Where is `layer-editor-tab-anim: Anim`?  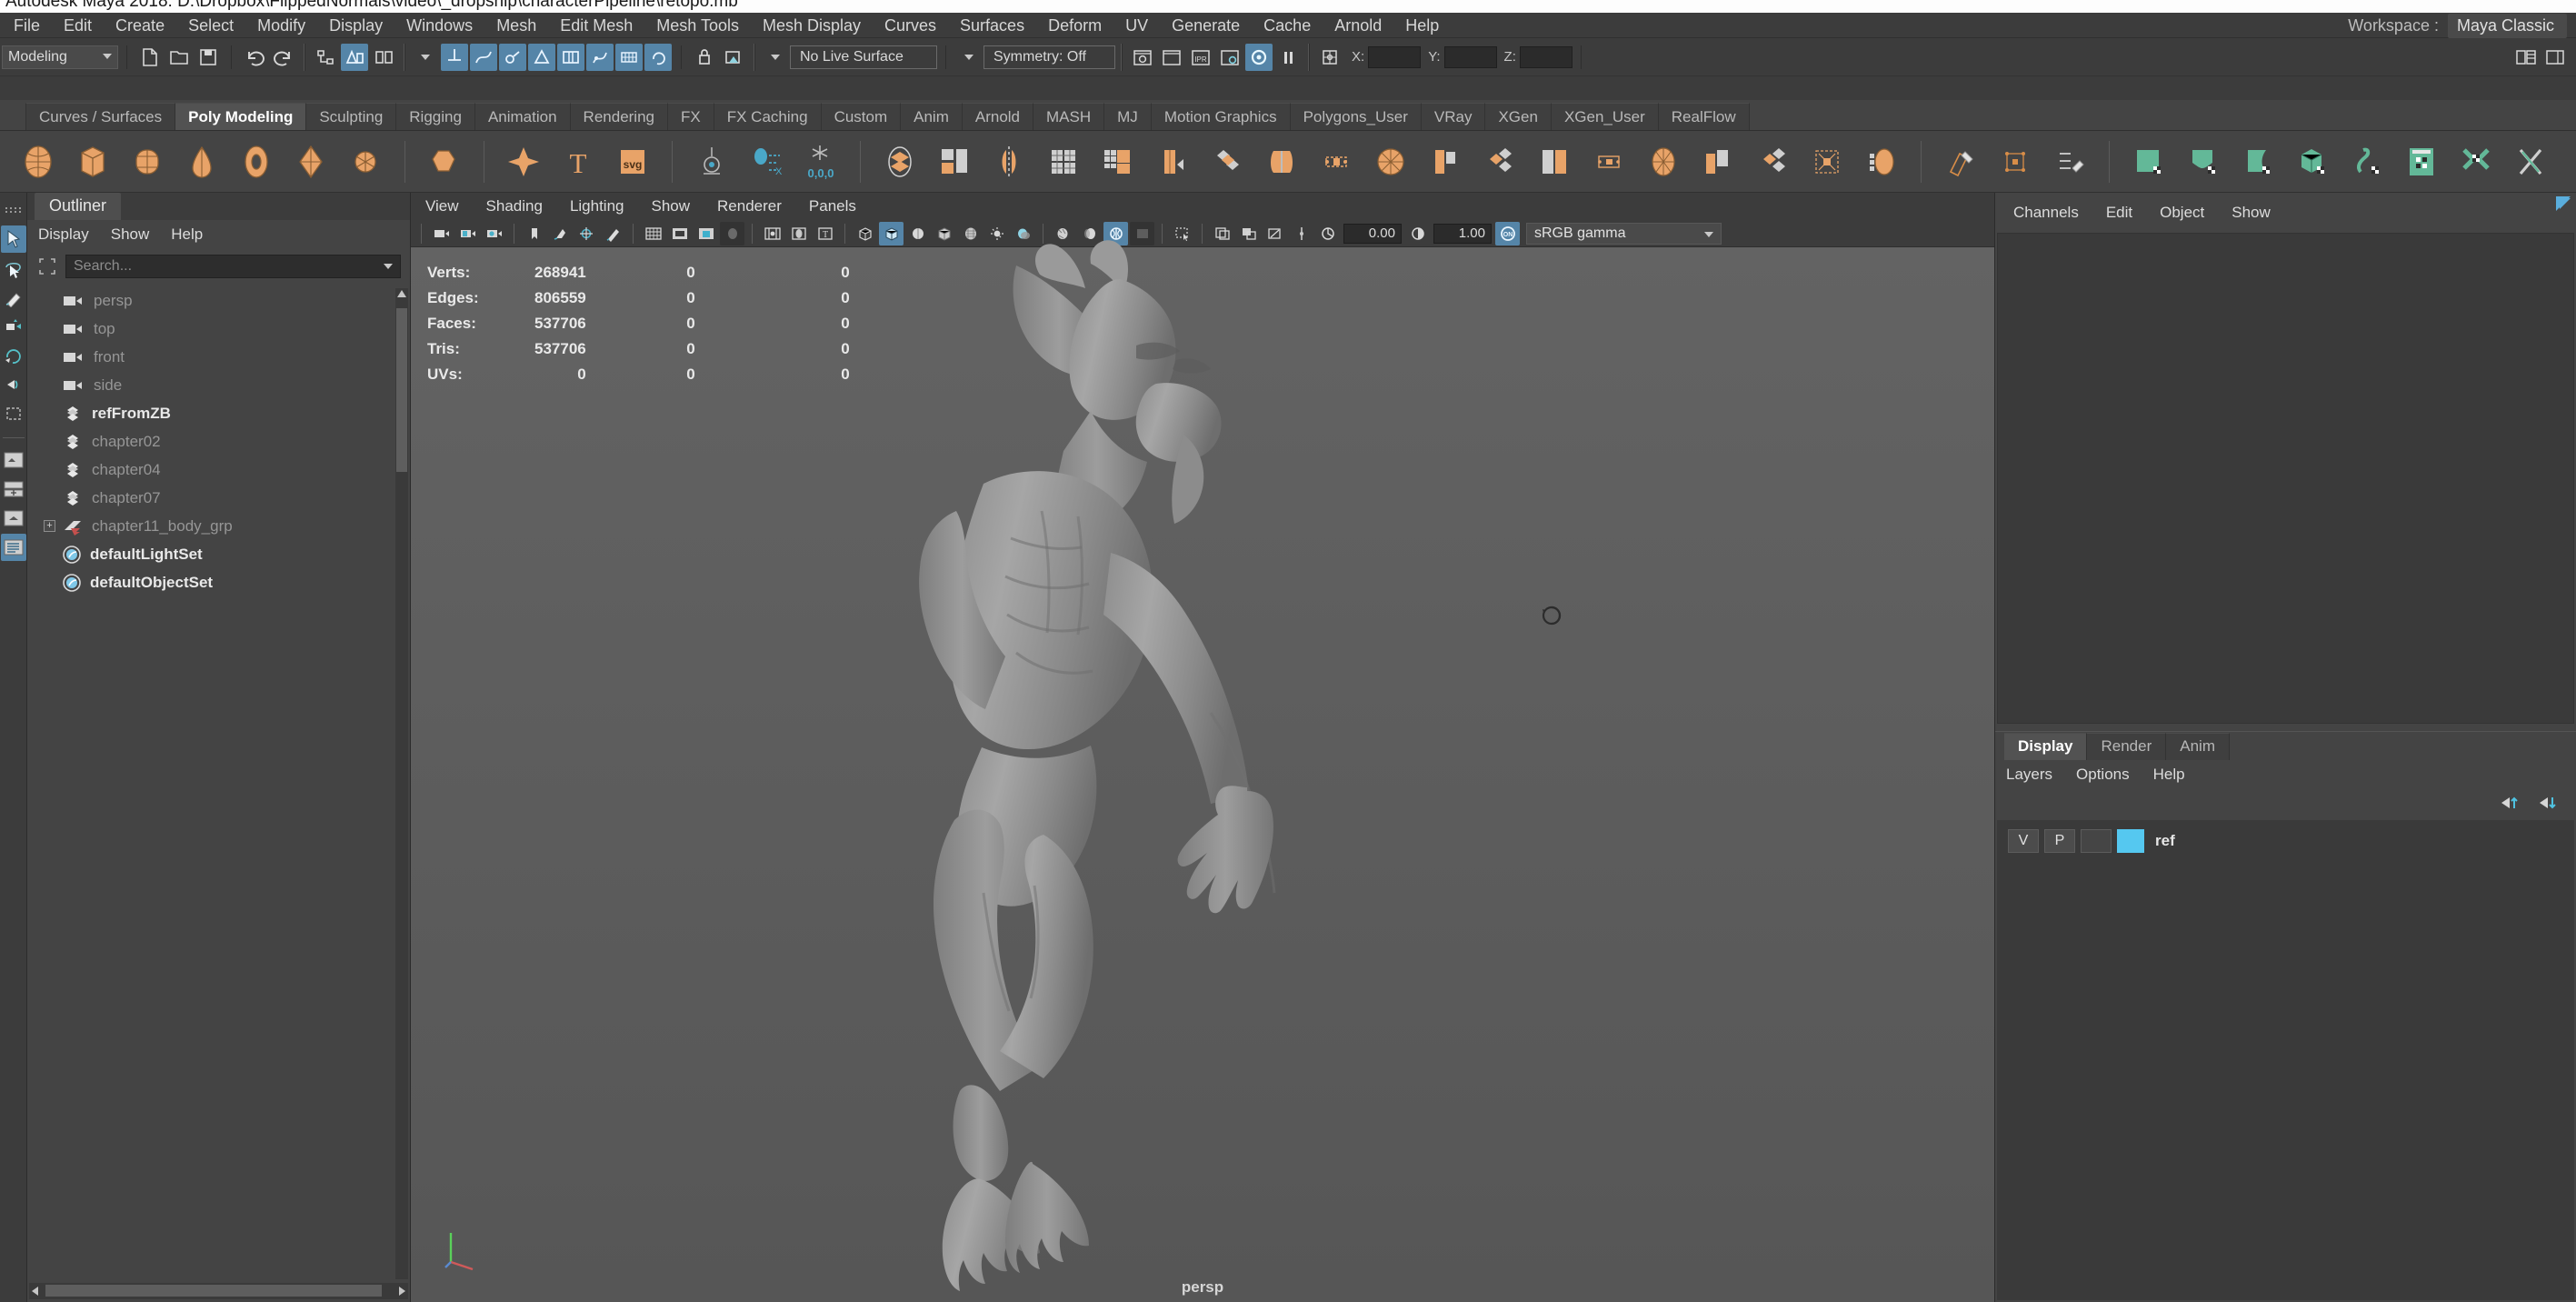
layer-editor-tab-anim: Anim is located at coordinates (2198, 746).